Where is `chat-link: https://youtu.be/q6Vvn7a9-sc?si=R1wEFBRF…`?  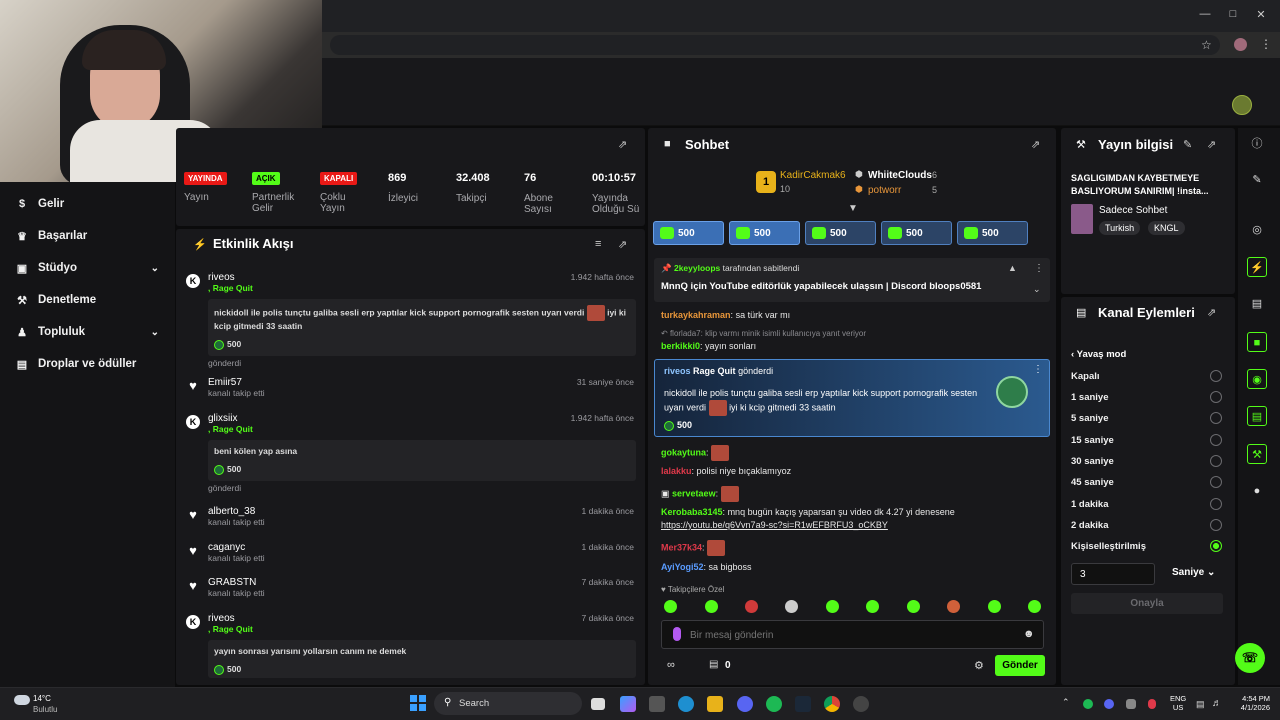 chat-link: https://youtu.be/q6Vvn7a9-sc?si=R1wEFBRF… is located at coordinates (774, 525).